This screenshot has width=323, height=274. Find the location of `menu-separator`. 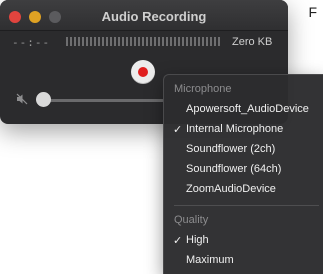

menu-separator is located at coordinates (246, 205).